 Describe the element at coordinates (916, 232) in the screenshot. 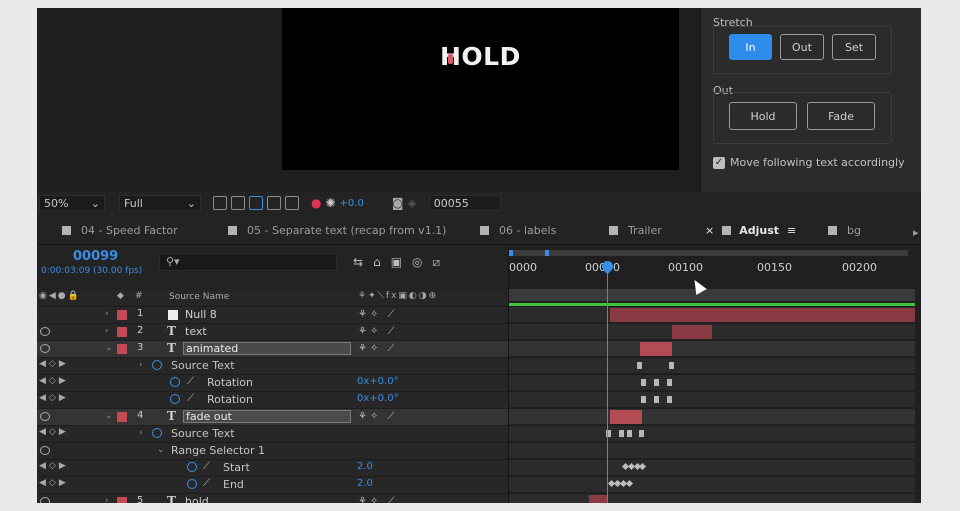

I see `tab-overflow-icon: ▸` at that location.